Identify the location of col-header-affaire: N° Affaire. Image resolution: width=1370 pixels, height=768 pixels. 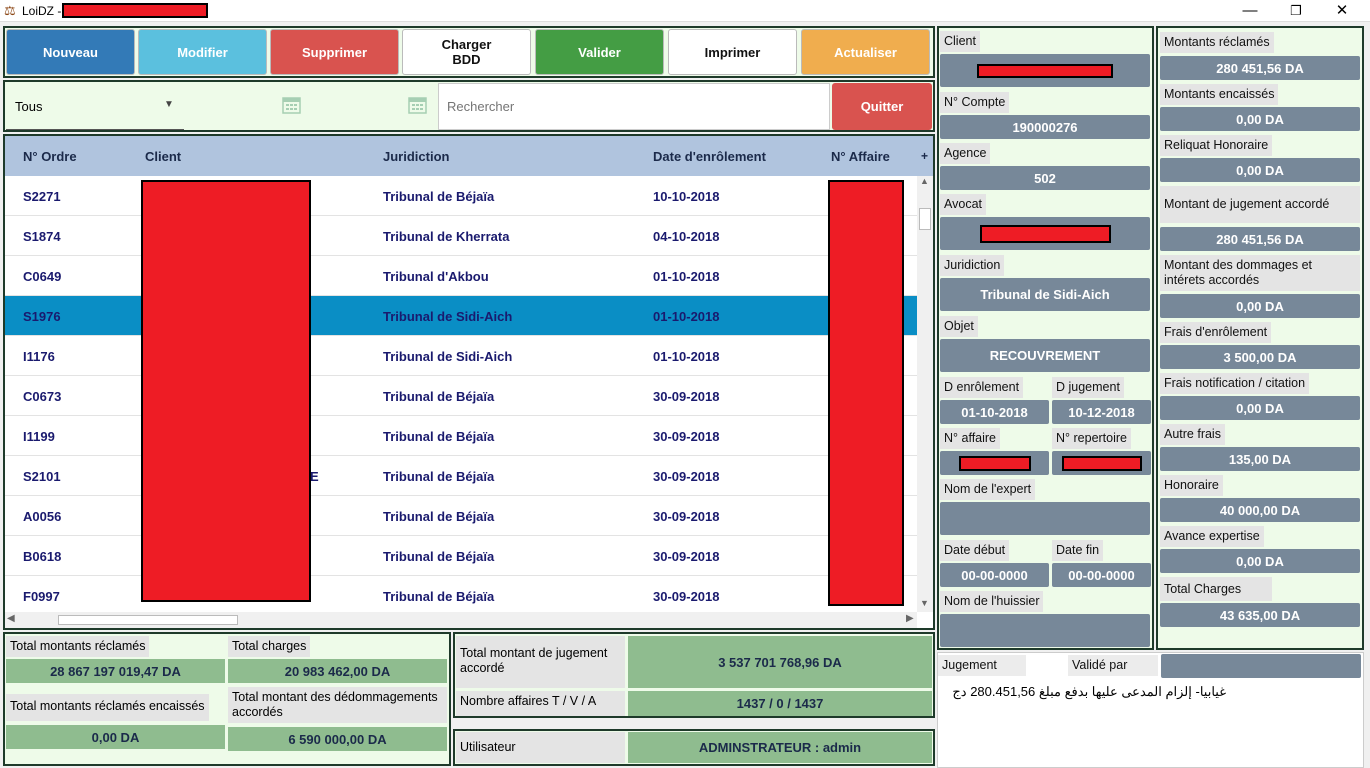
(860, 156).